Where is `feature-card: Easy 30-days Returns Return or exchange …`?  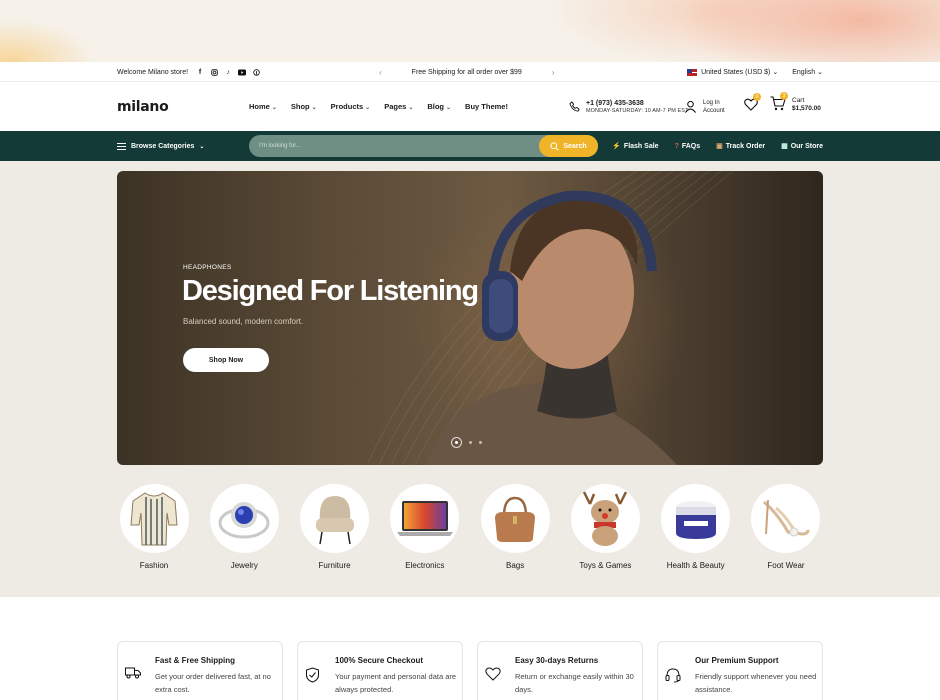 feature-card: Easy 30-days Returns Return or exchange … is located at coordinates (560, 670).